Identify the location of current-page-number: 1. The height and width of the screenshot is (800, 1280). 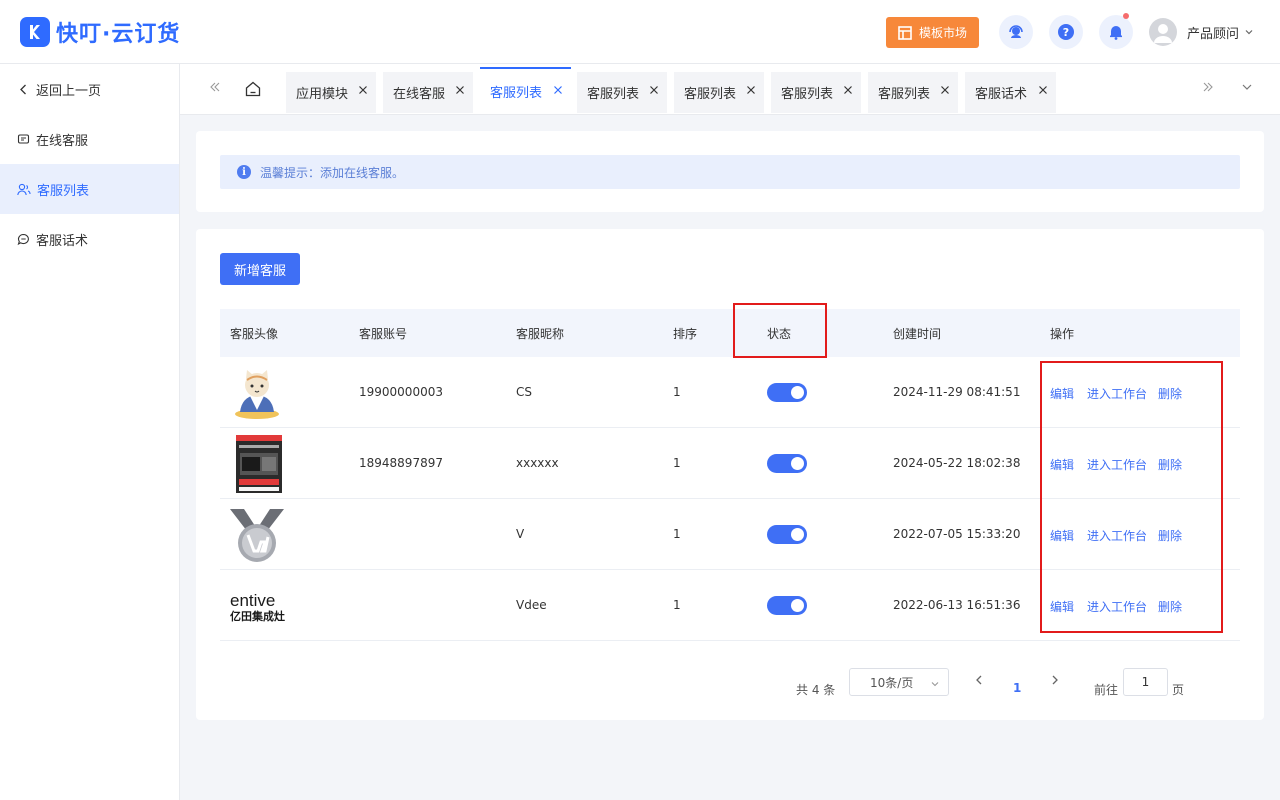
(1017, 688).